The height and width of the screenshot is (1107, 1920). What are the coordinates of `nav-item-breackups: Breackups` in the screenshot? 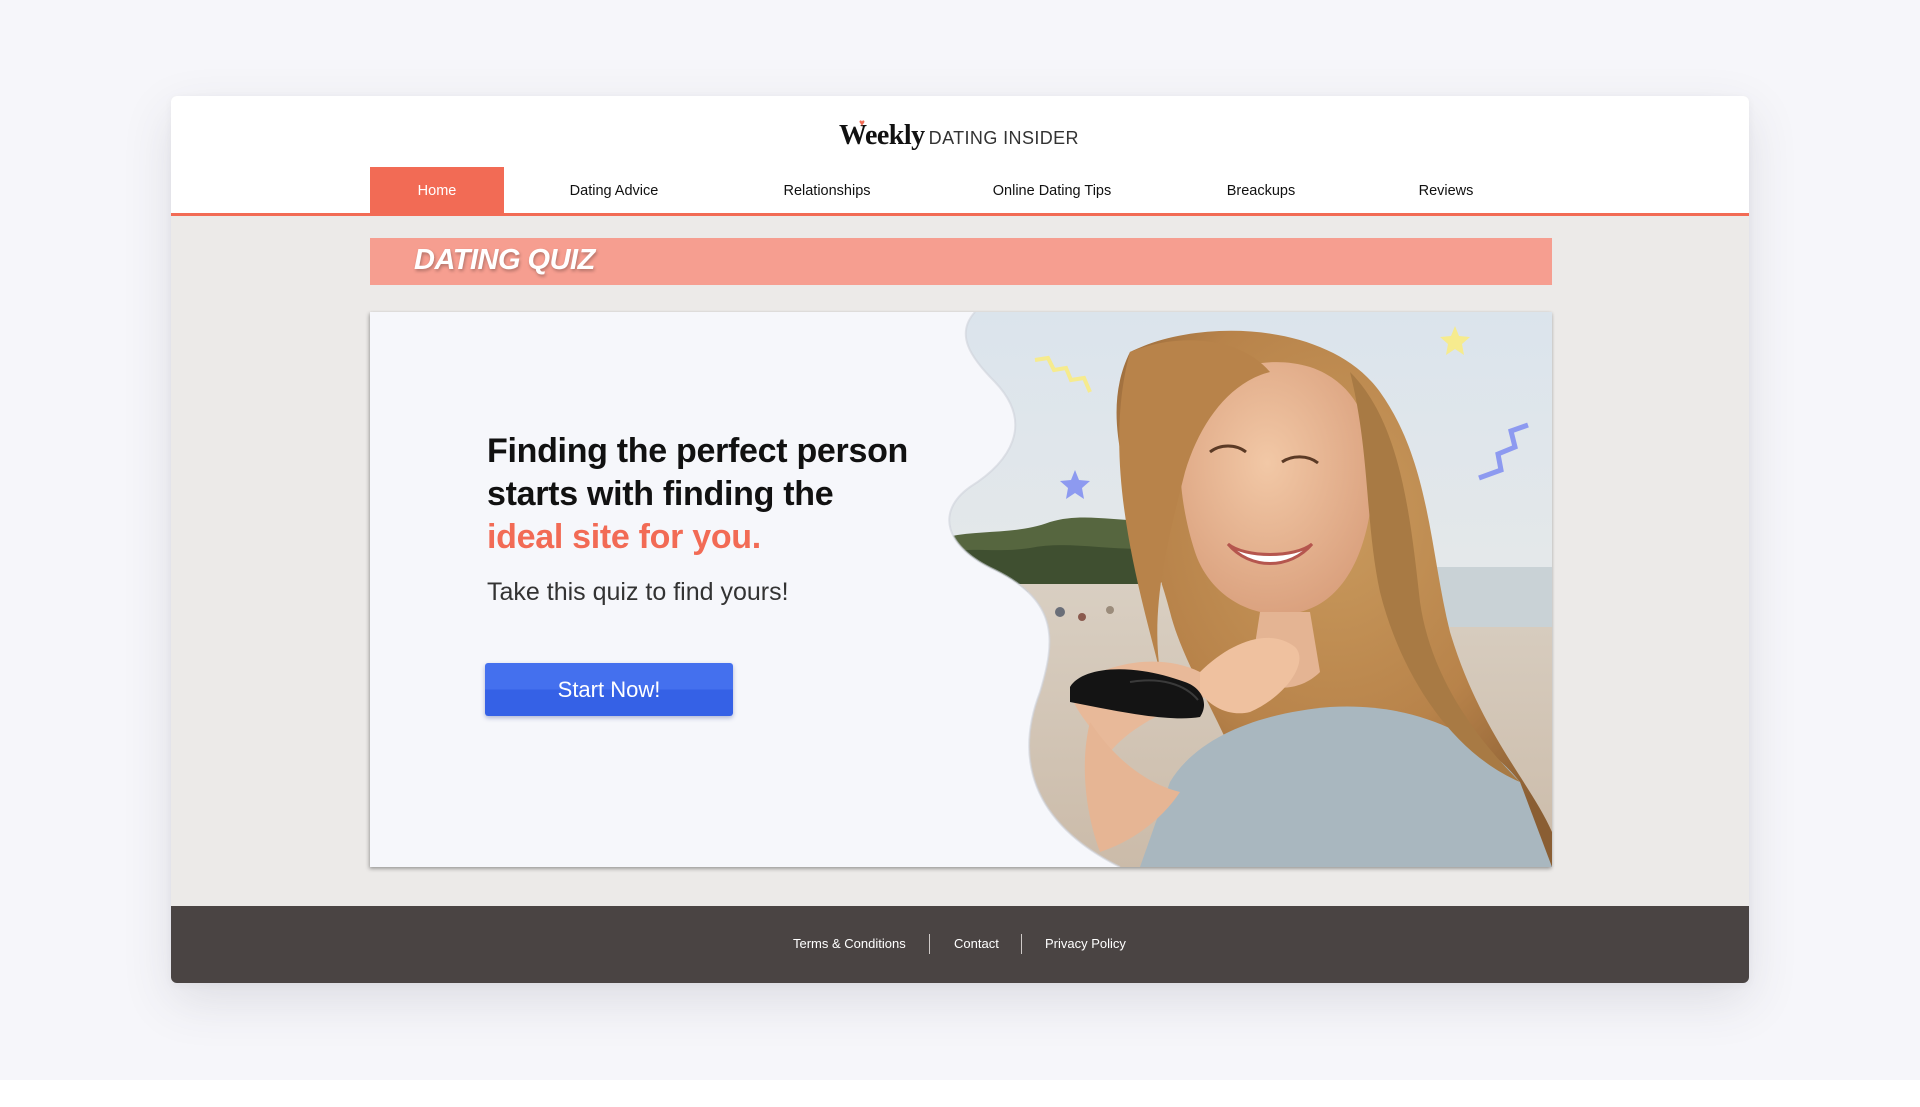 It's located at (1261, 190).